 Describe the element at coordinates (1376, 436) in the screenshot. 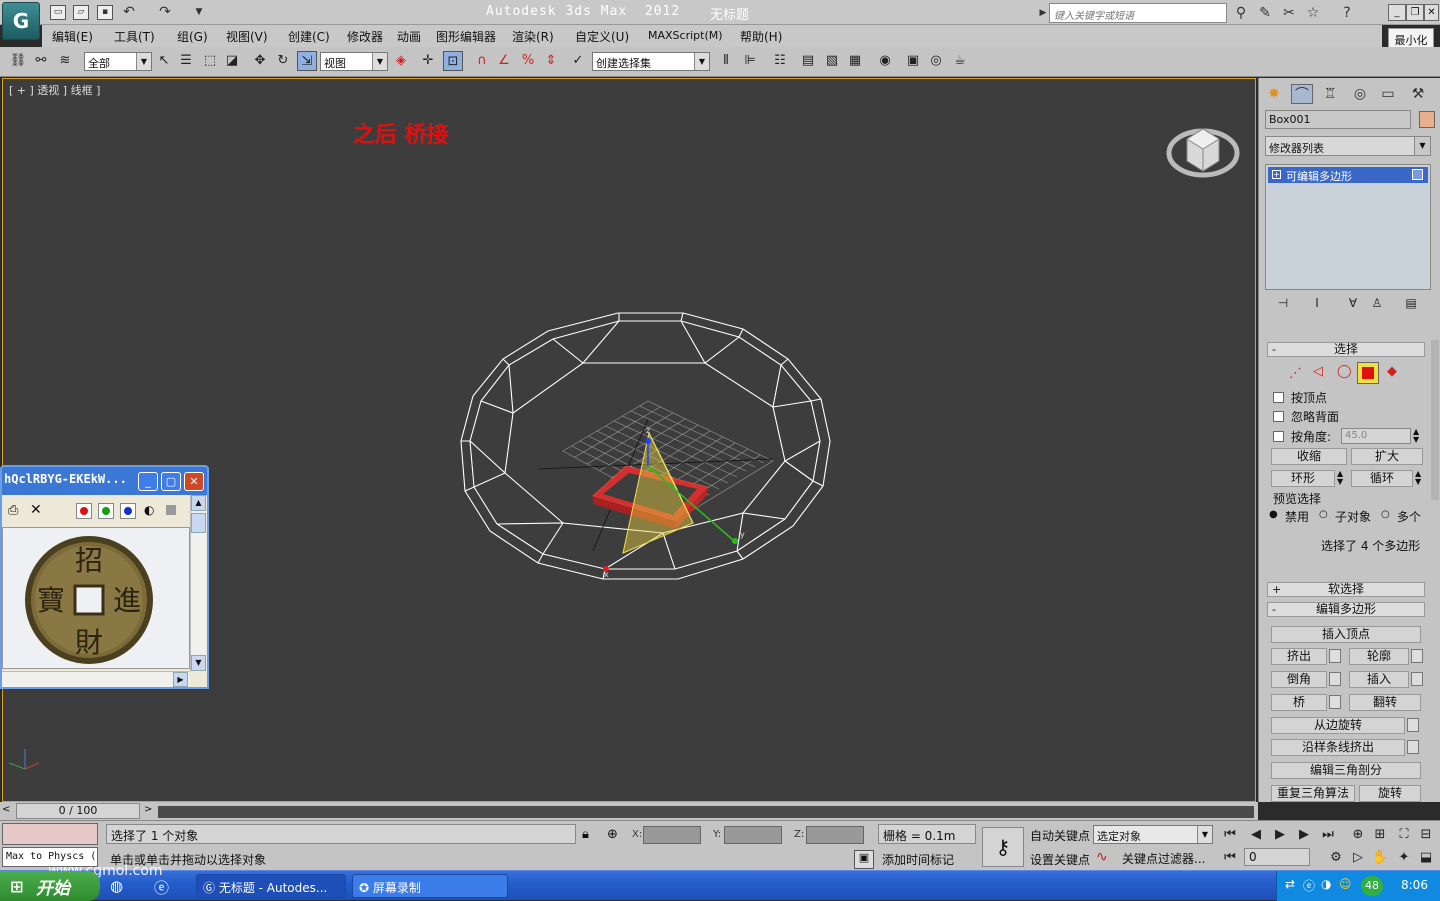

I see `angle-spinner-input: 45.0` at that location.